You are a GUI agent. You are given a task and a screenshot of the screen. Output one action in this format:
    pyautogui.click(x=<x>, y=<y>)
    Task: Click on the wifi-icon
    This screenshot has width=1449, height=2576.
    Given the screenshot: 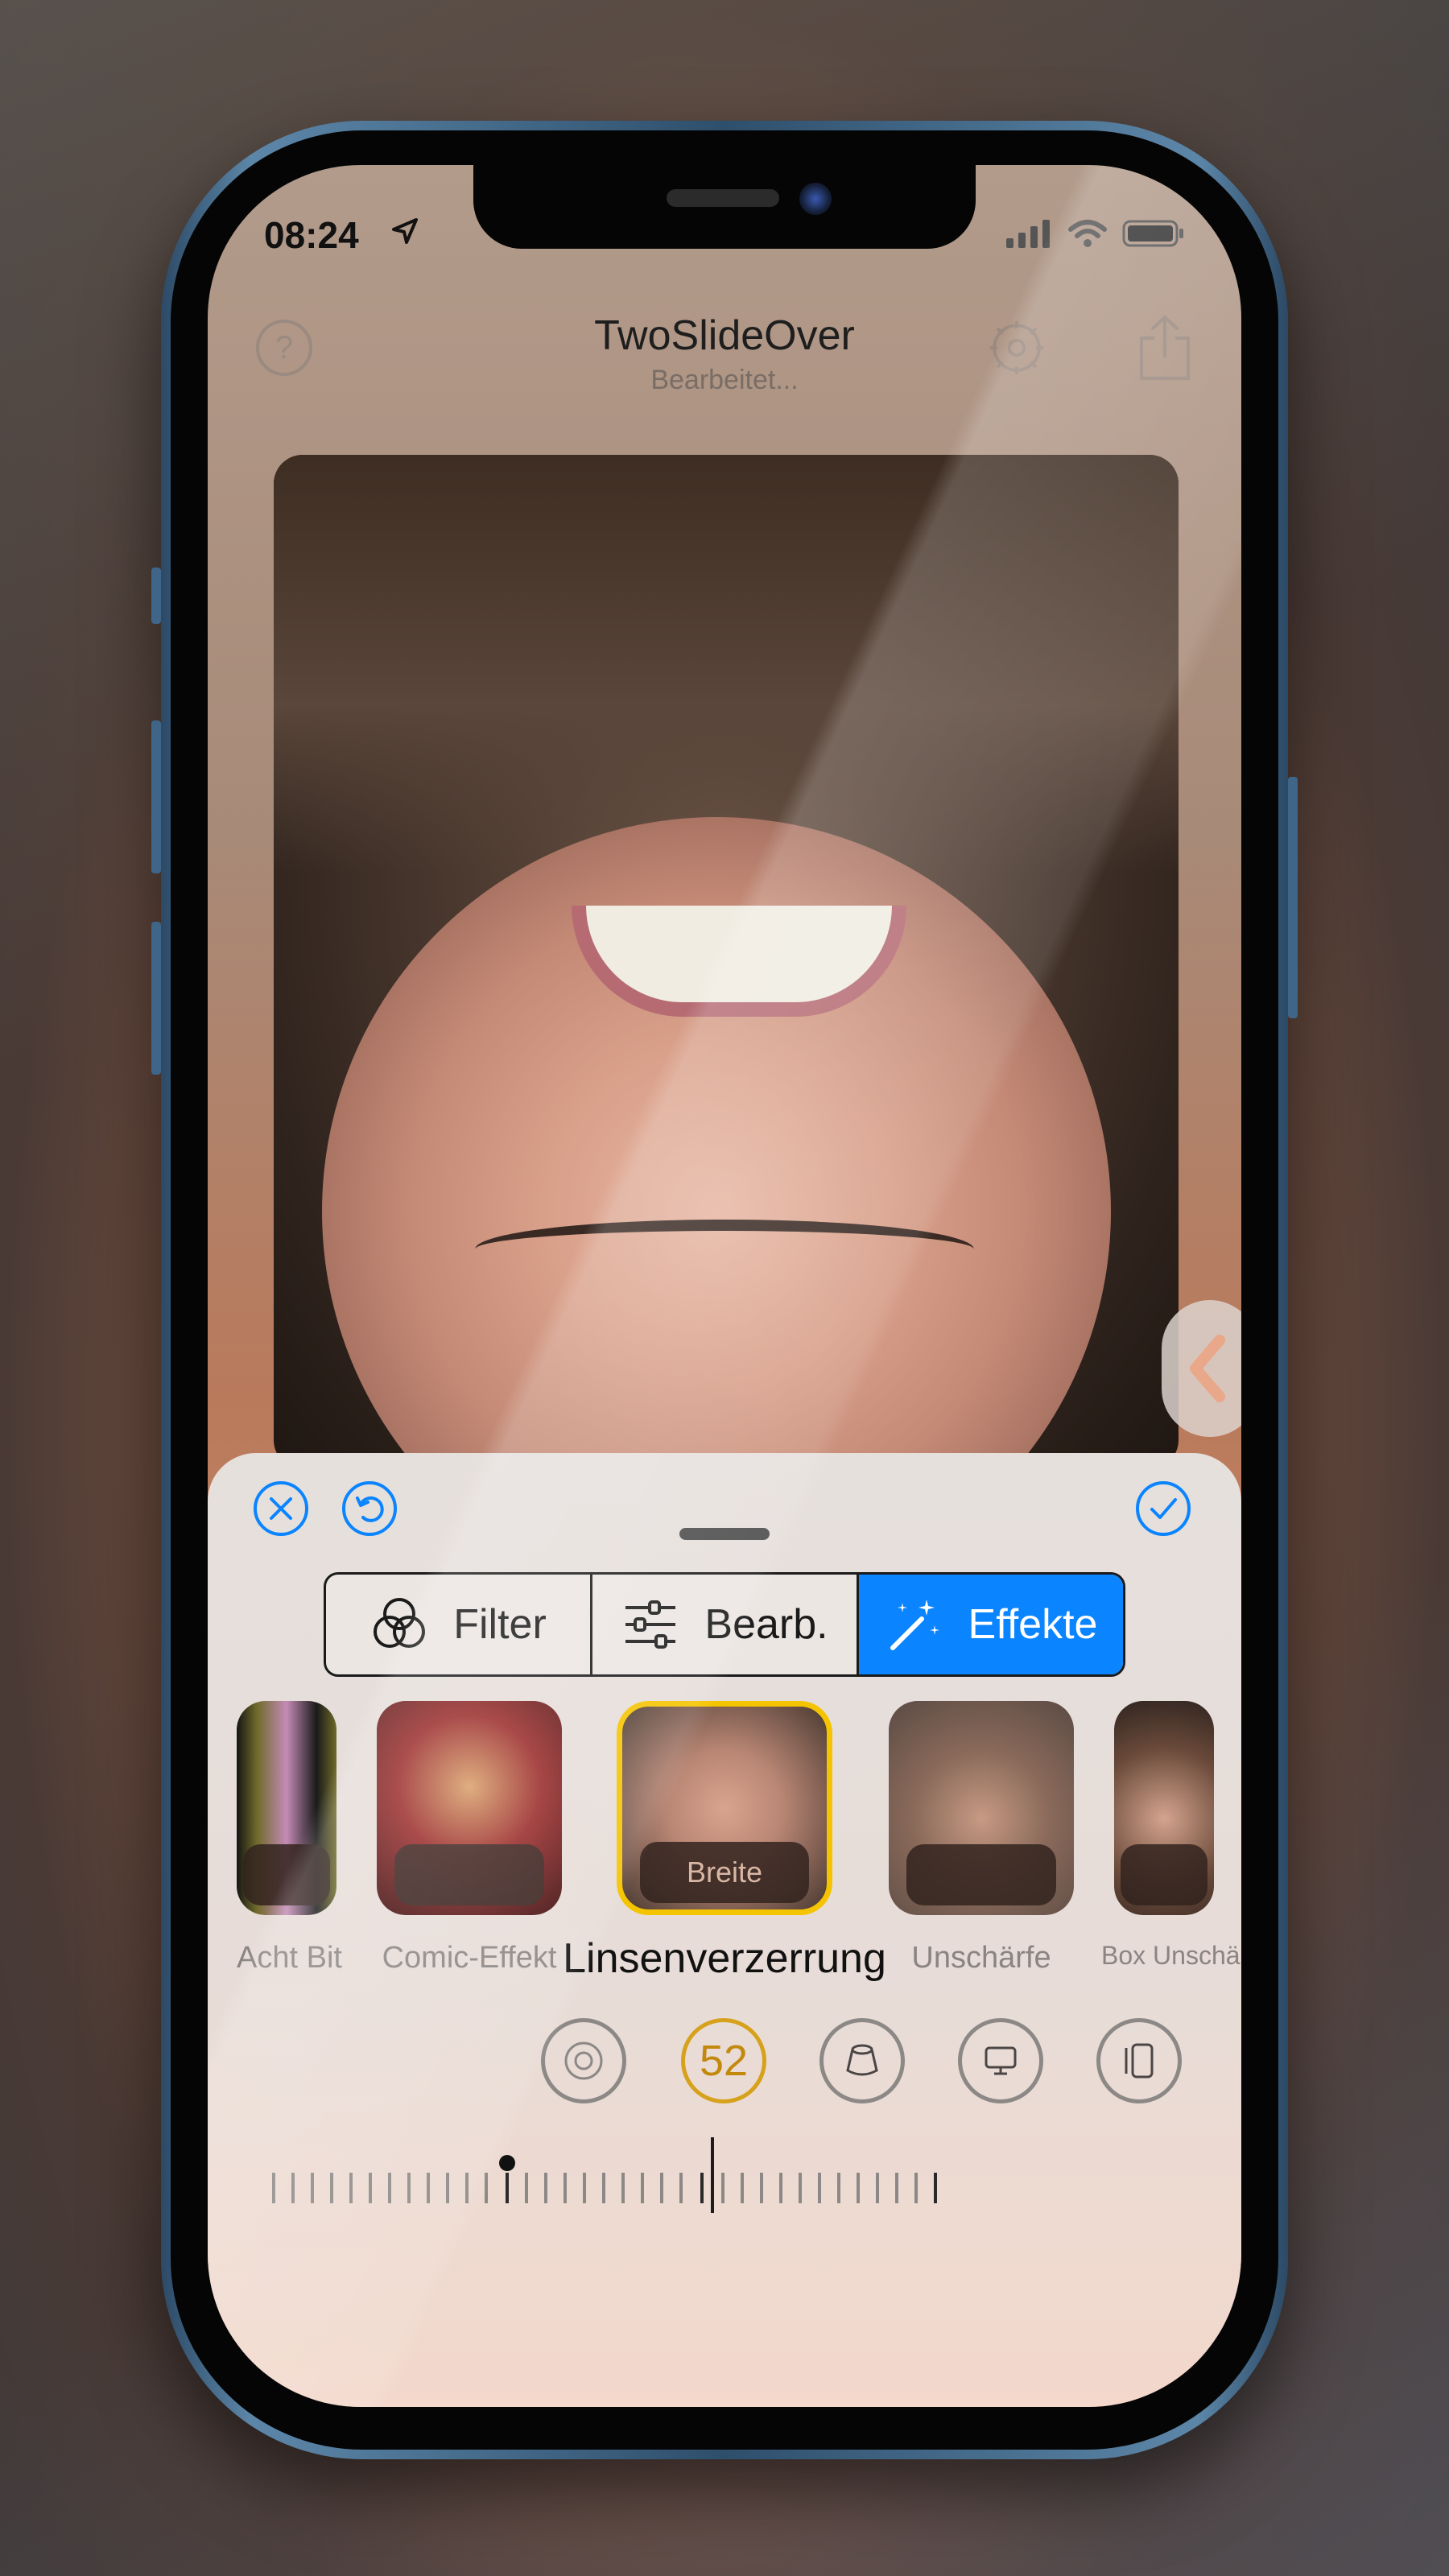 What is the action you would take?
    pyautogui.click(x=1087, y=233)
    